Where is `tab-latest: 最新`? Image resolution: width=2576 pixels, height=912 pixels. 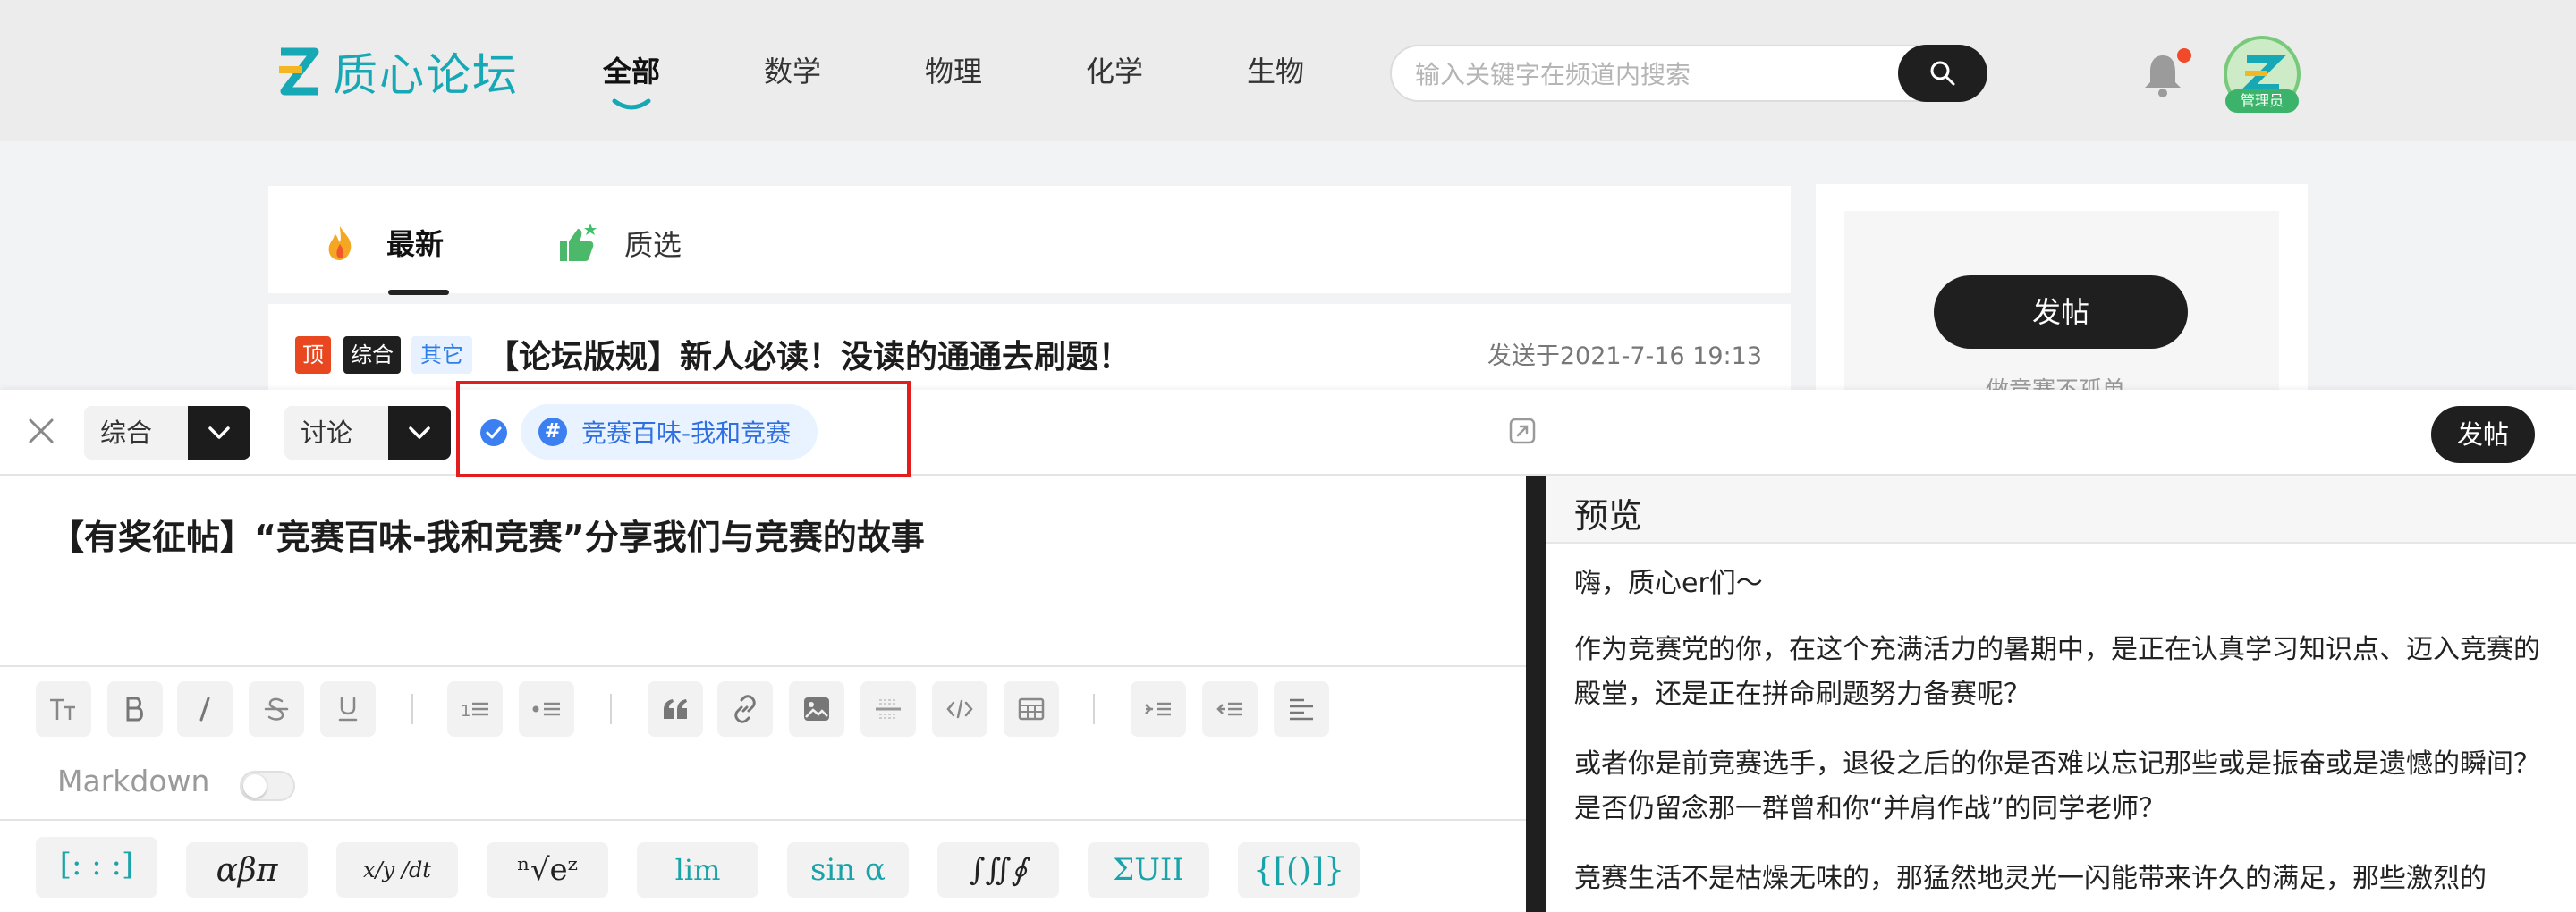 tab-latest: 最新 is located at coordinates (382, 243).